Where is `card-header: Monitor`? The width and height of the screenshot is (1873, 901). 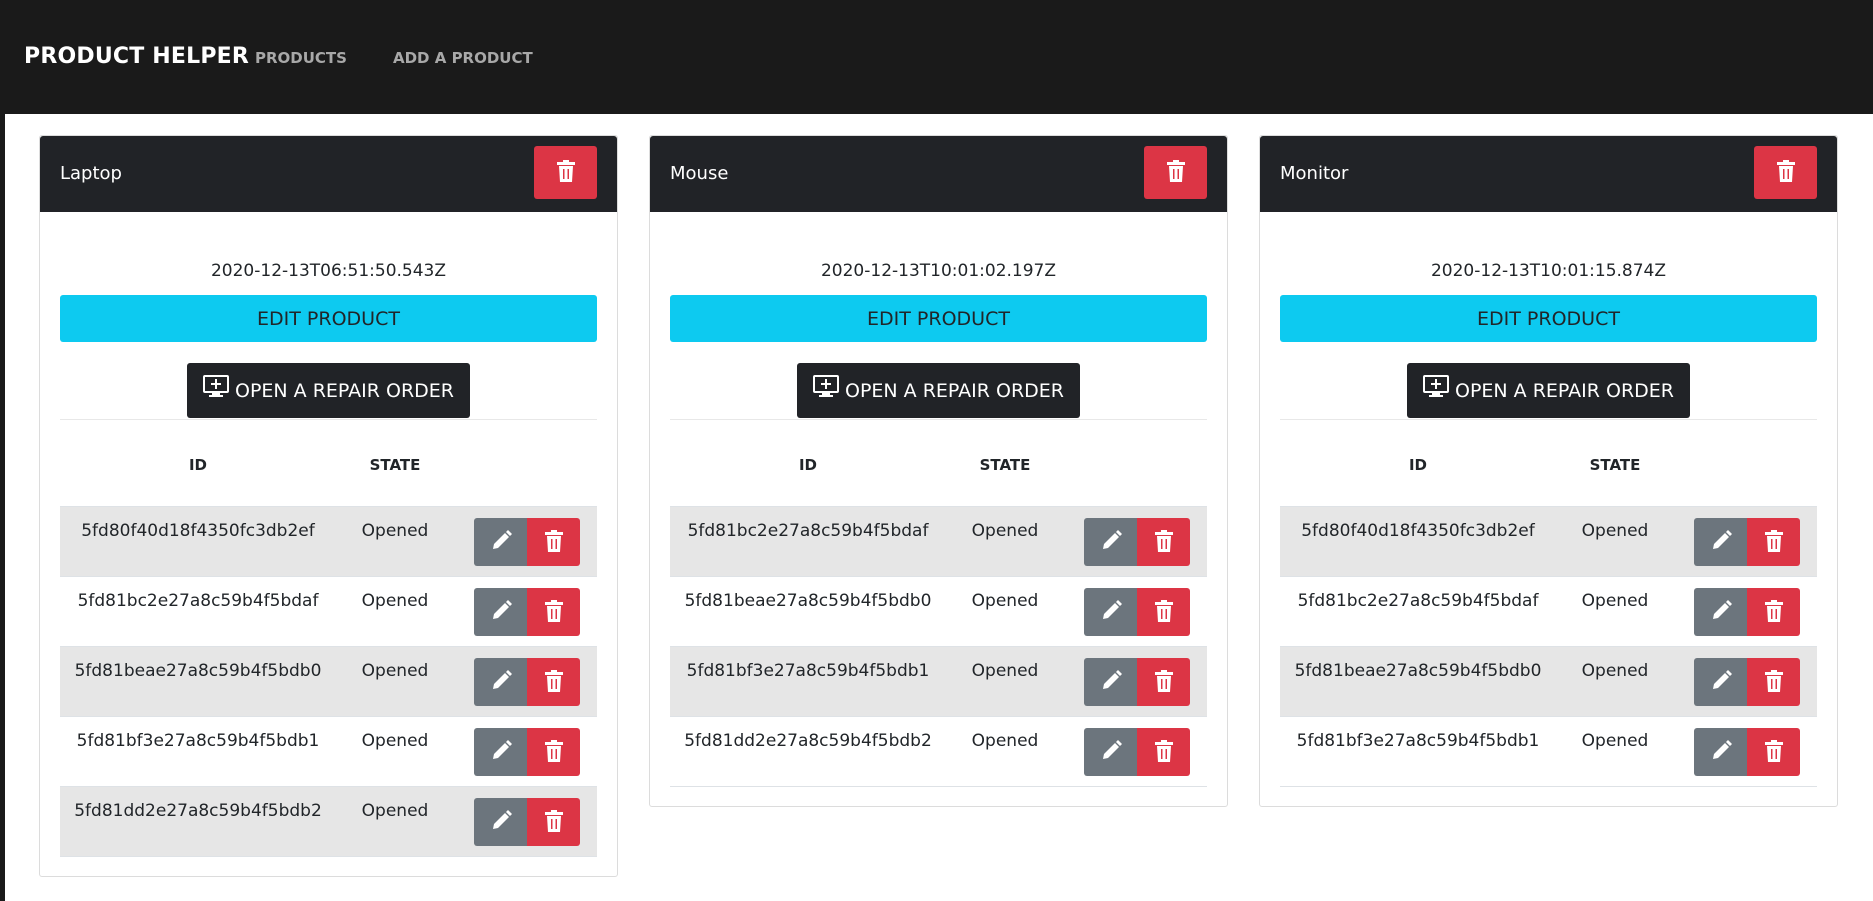
card-header: Monitor is located at coordinates (1548, 174).